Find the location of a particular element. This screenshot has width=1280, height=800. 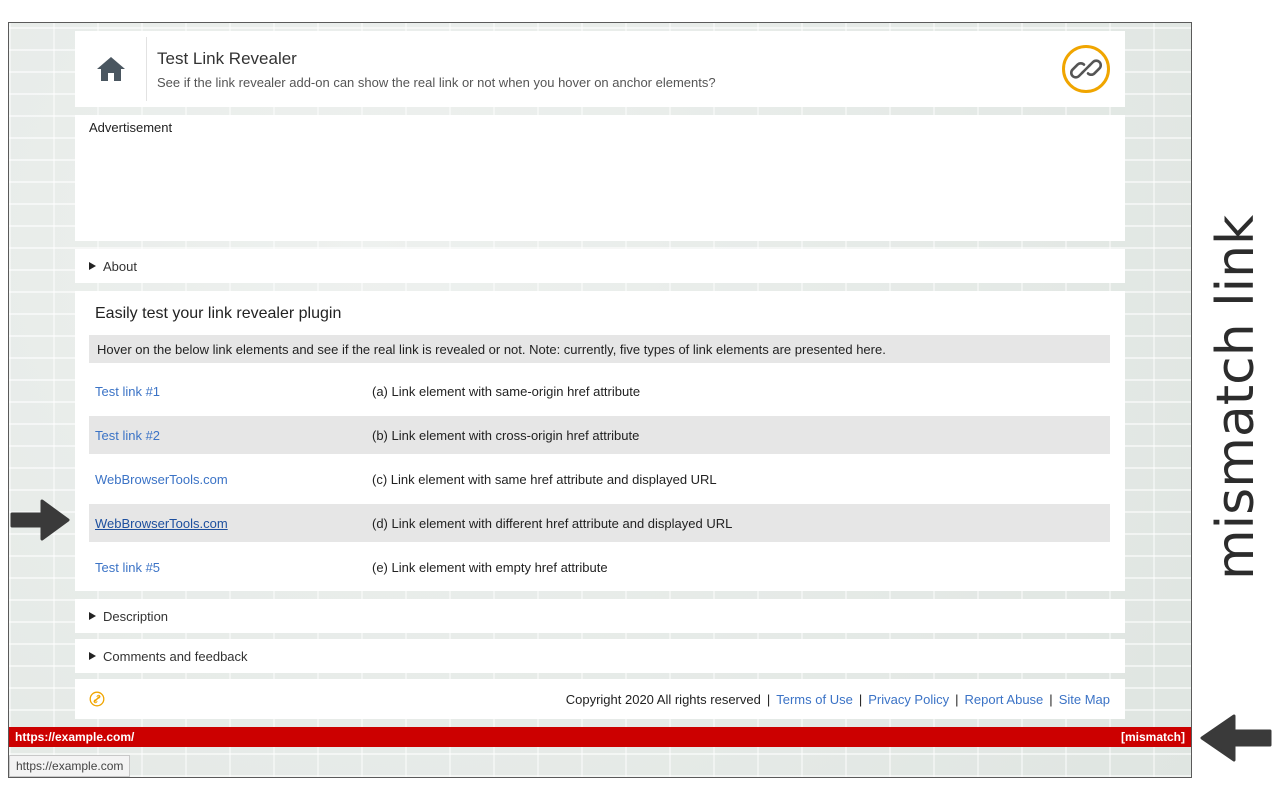

home-icon is located at coordinates (110, 69).